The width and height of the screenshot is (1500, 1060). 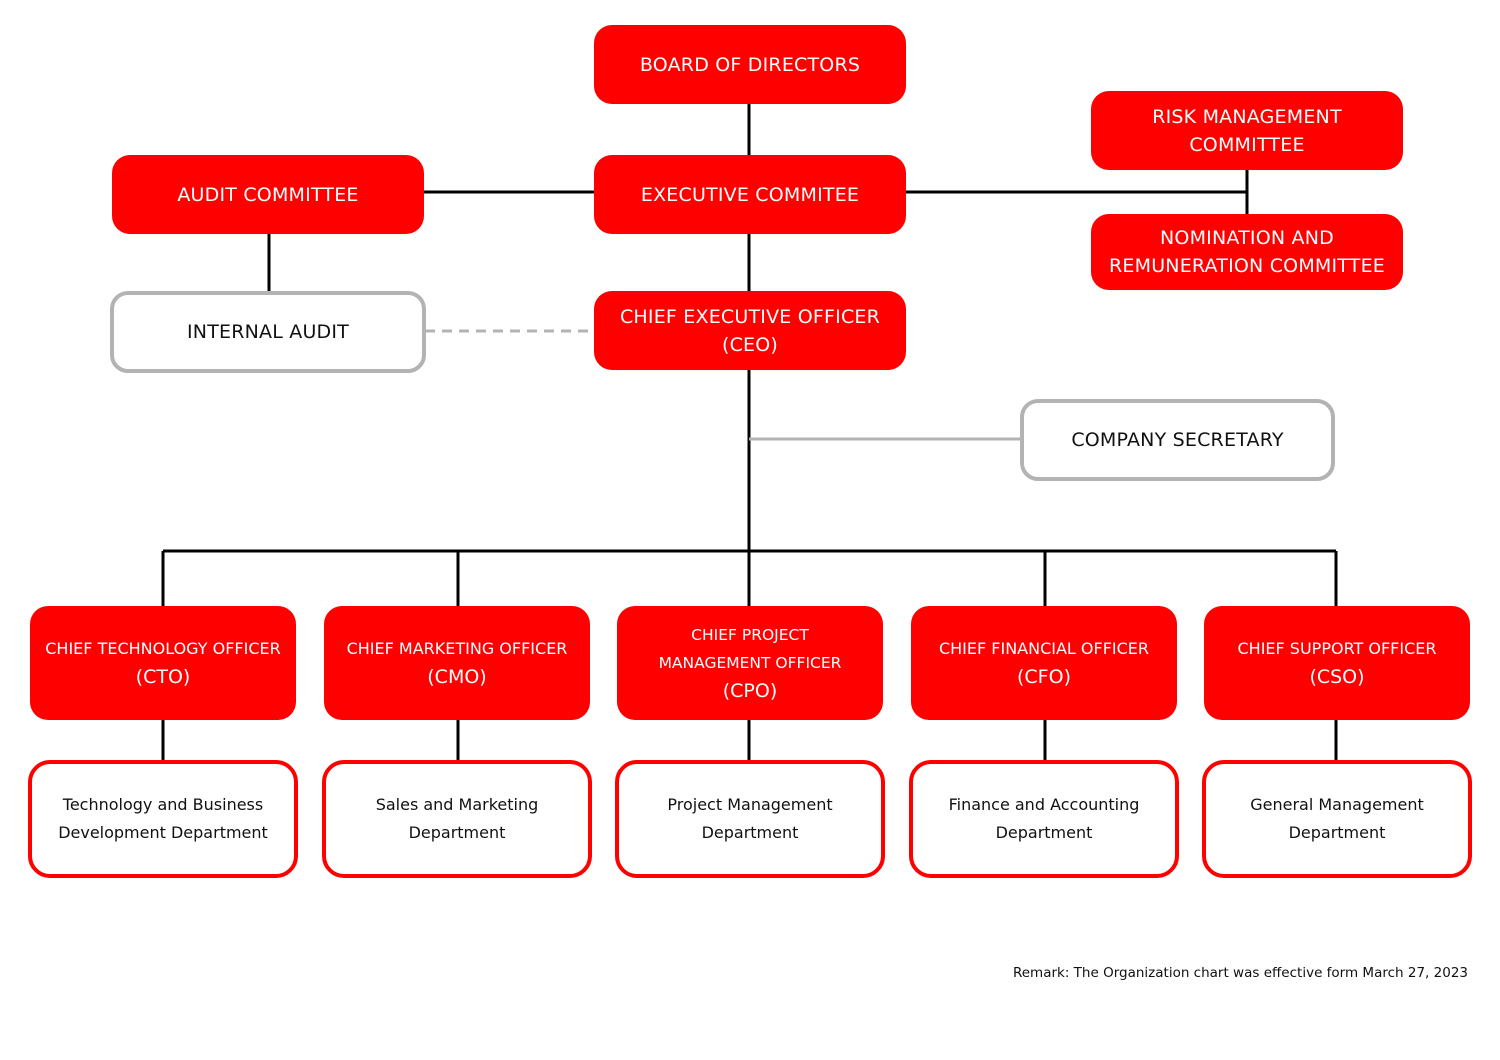 What do you see at coordinates (750, 804) in the screenshot?
I see `department-line-1: Project Management` at bounding box center [750, 804].